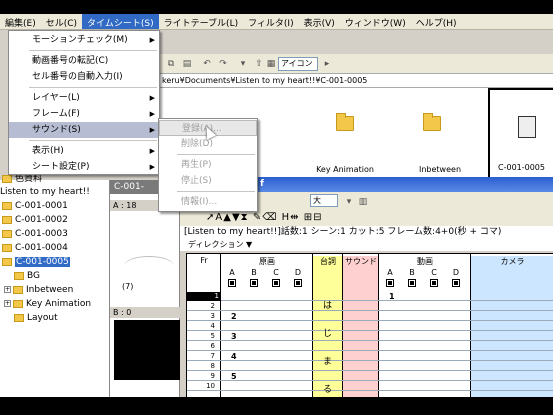 This screenshot has height=415, width=553. What do you see at coordinates (27, 276) in the screenshot?
I see `tree-item: BG` at bounding box center [27, 276].